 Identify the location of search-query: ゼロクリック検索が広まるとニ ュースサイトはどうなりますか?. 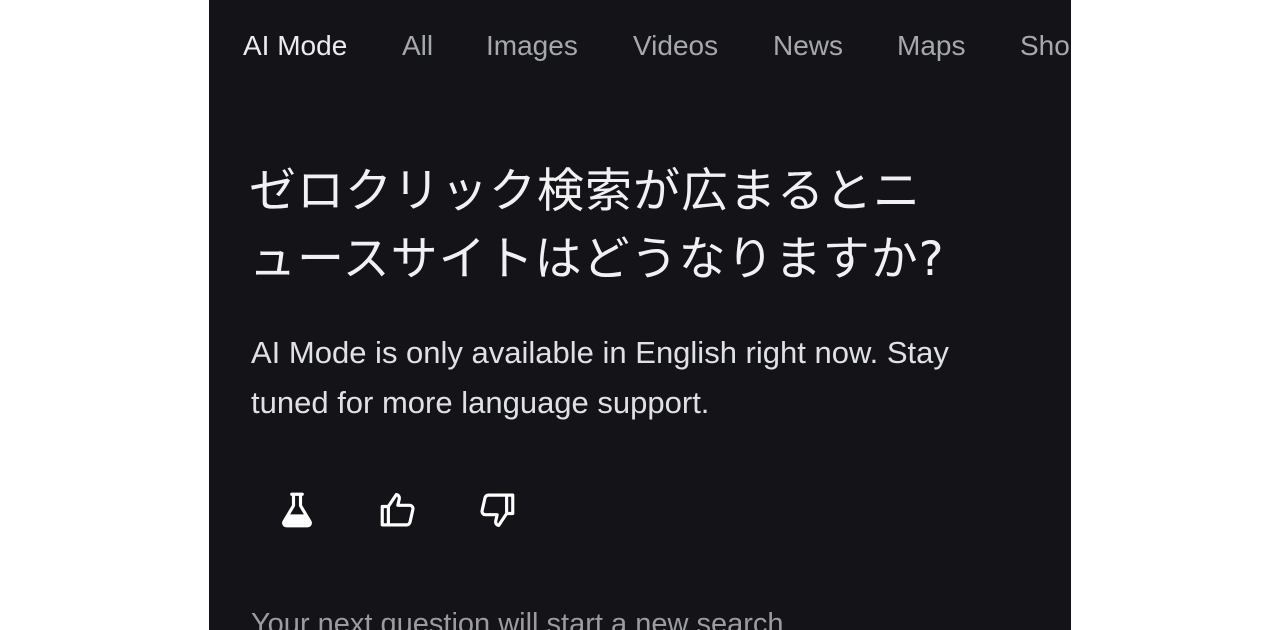
(629, 226).